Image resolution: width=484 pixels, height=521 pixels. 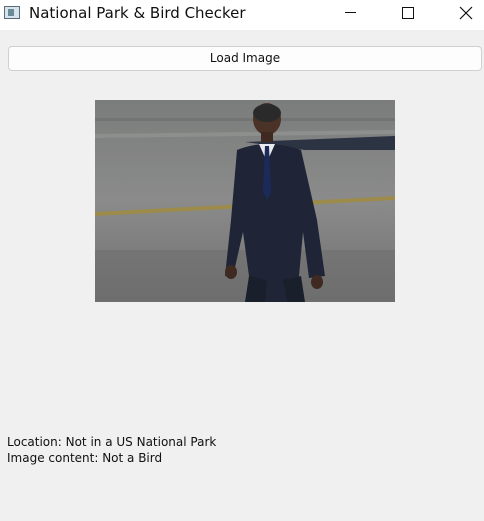 What do you see at coordinates (349, 15) in the screenshot?
I see `minimize-button` at bounding box center [349, 15].